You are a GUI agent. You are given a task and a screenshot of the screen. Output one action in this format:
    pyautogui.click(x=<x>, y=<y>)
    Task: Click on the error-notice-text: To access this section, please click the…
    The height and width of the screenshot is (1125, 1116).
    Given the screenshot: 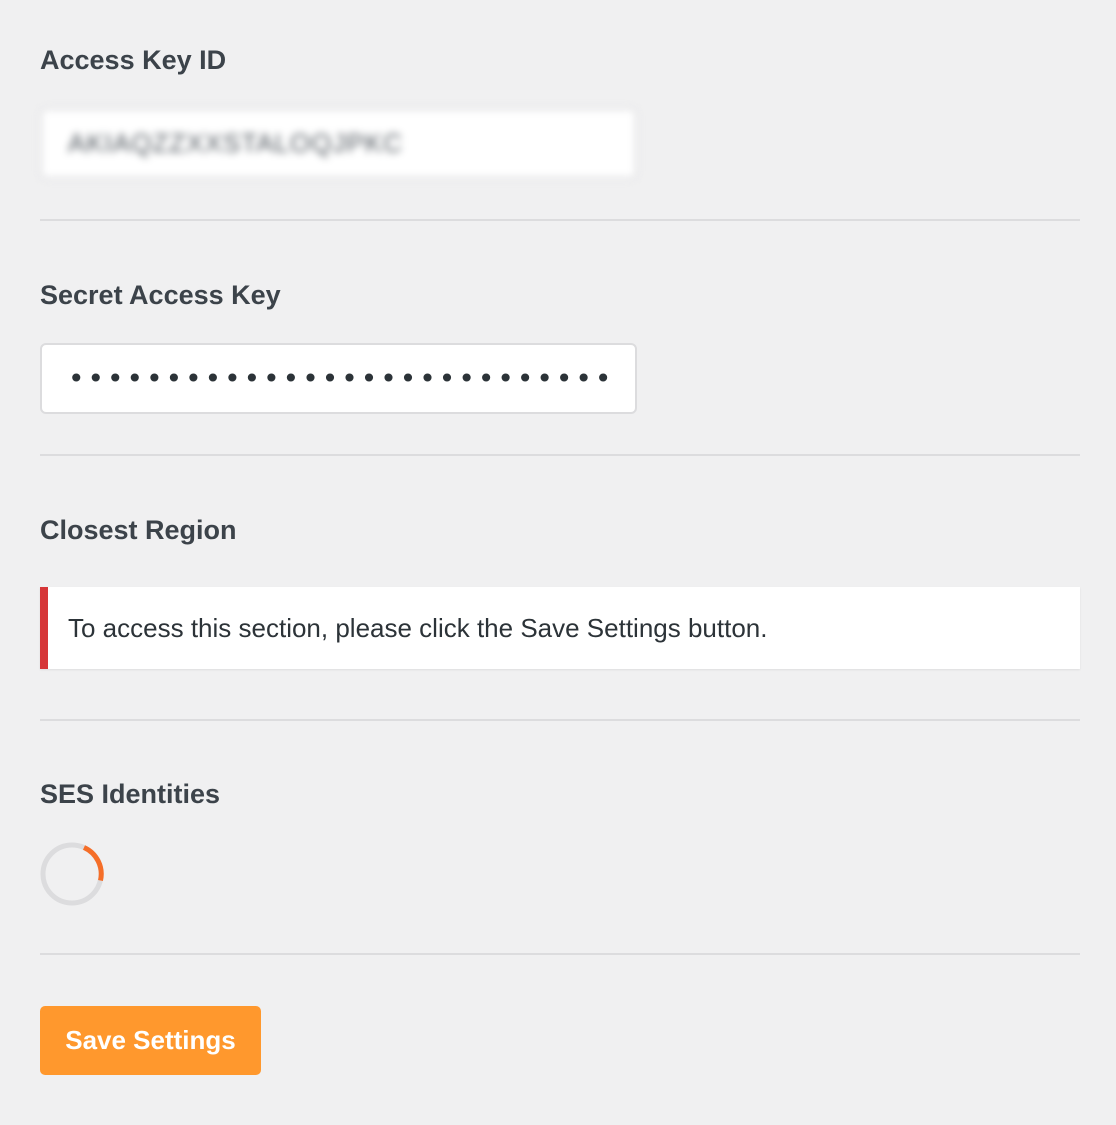 What is the action you would take?
    pyautogui.click(x=418, y=627)
    